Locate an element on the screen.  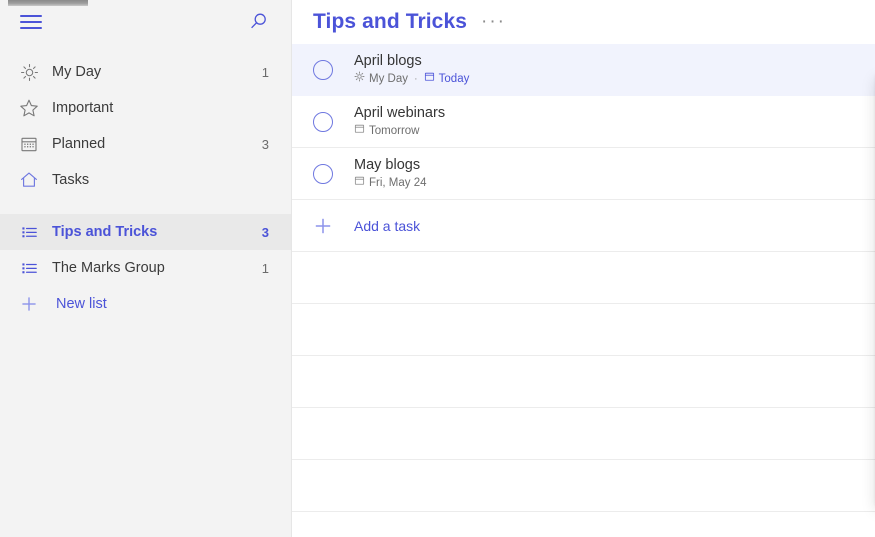
sidebar-new-list-button: New list is located at coordinates (145, 304).